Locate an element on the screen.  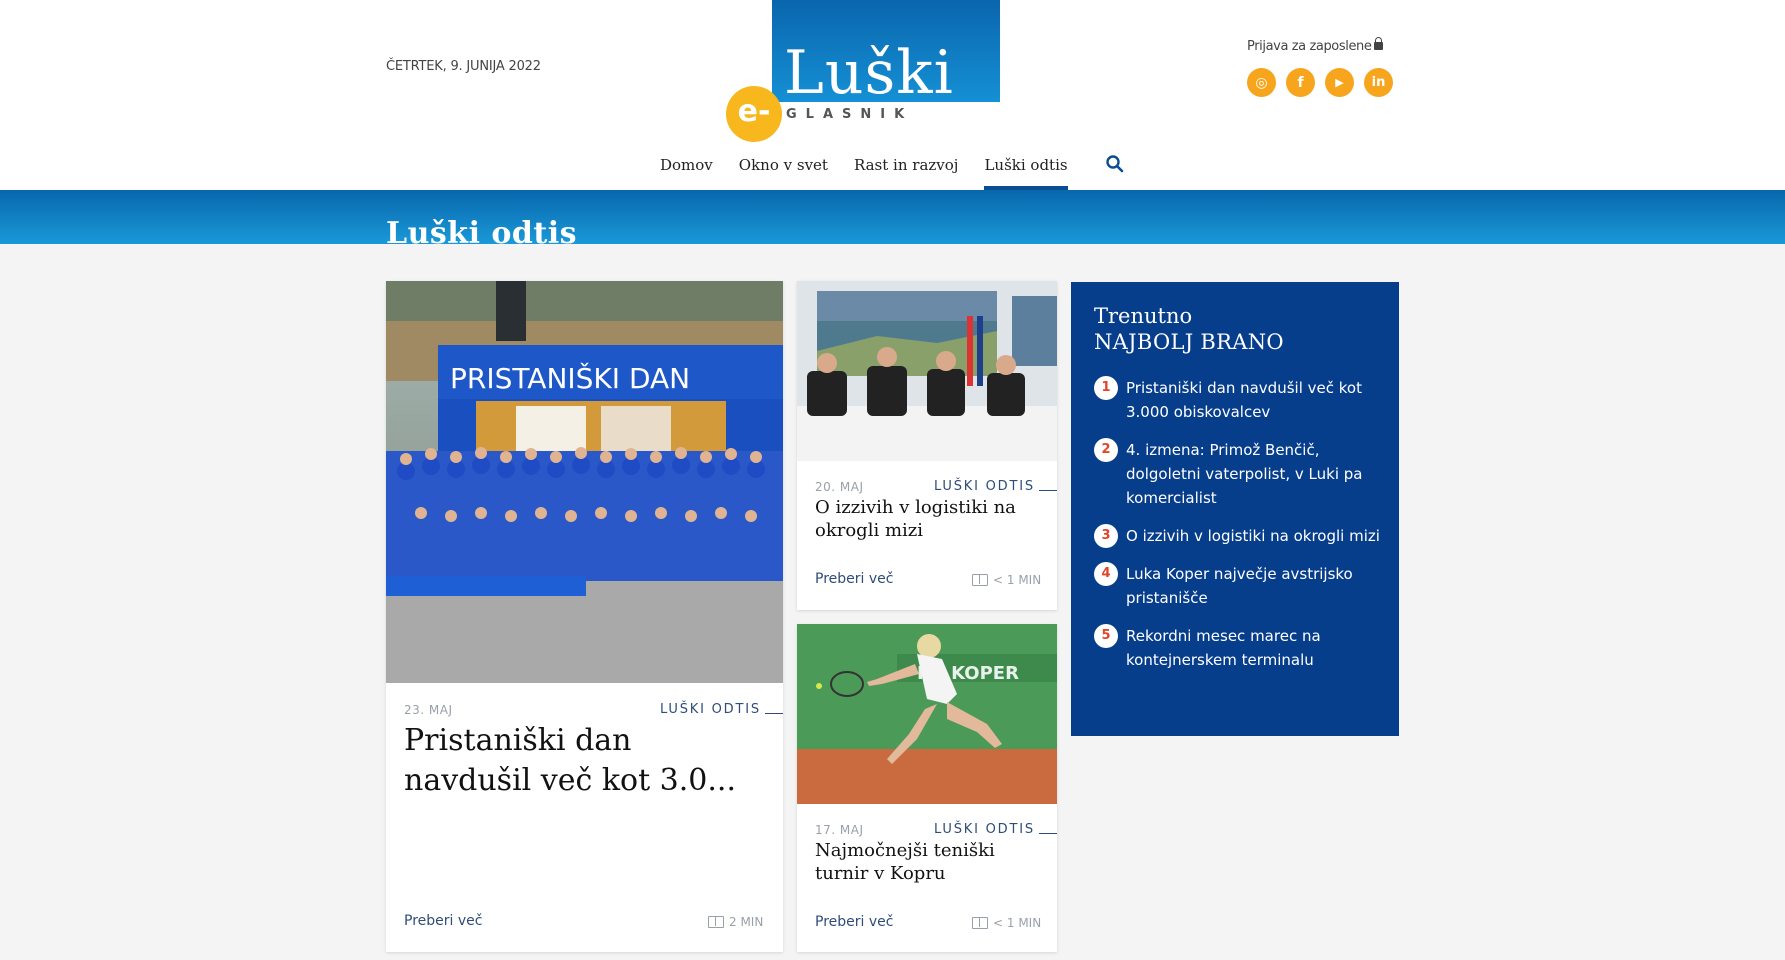
most-read-item: 3 O izzivih v logistiki na okrogli mizi is located at coordinates (1239, 536).